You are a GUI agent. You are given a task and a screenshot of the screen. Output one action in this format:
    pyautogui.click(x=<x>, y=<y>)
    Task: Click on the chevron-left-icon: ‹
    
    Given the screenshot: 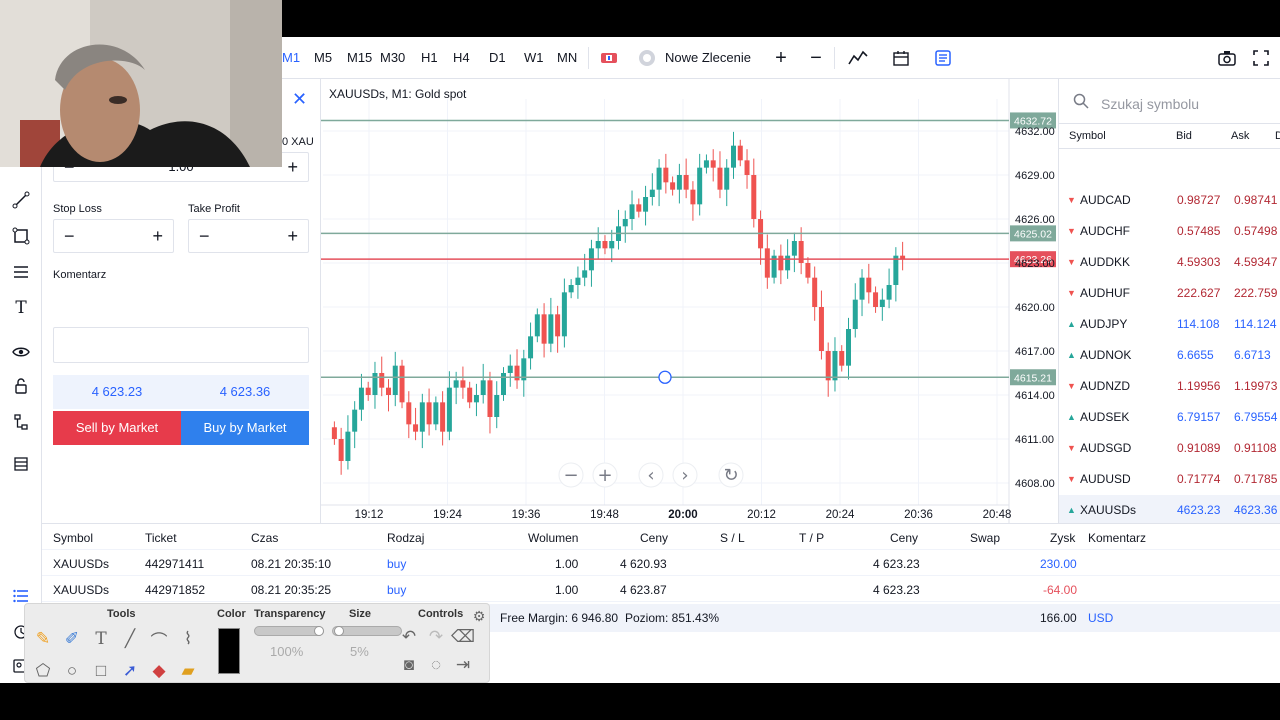 What is the action you would take?
    pyautogui.click(x=650, y=475)
    